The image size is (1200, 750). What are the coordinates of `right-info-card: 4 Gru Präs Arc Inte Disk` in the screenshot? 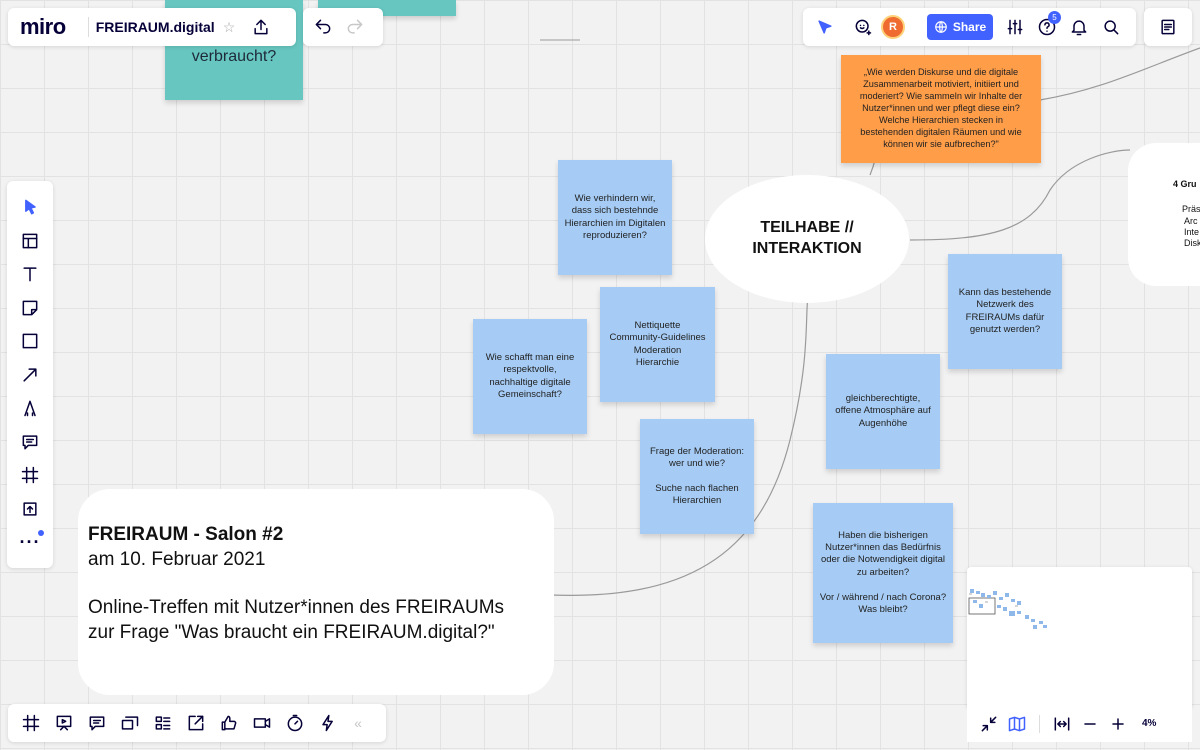 It's located at (1164, 214).